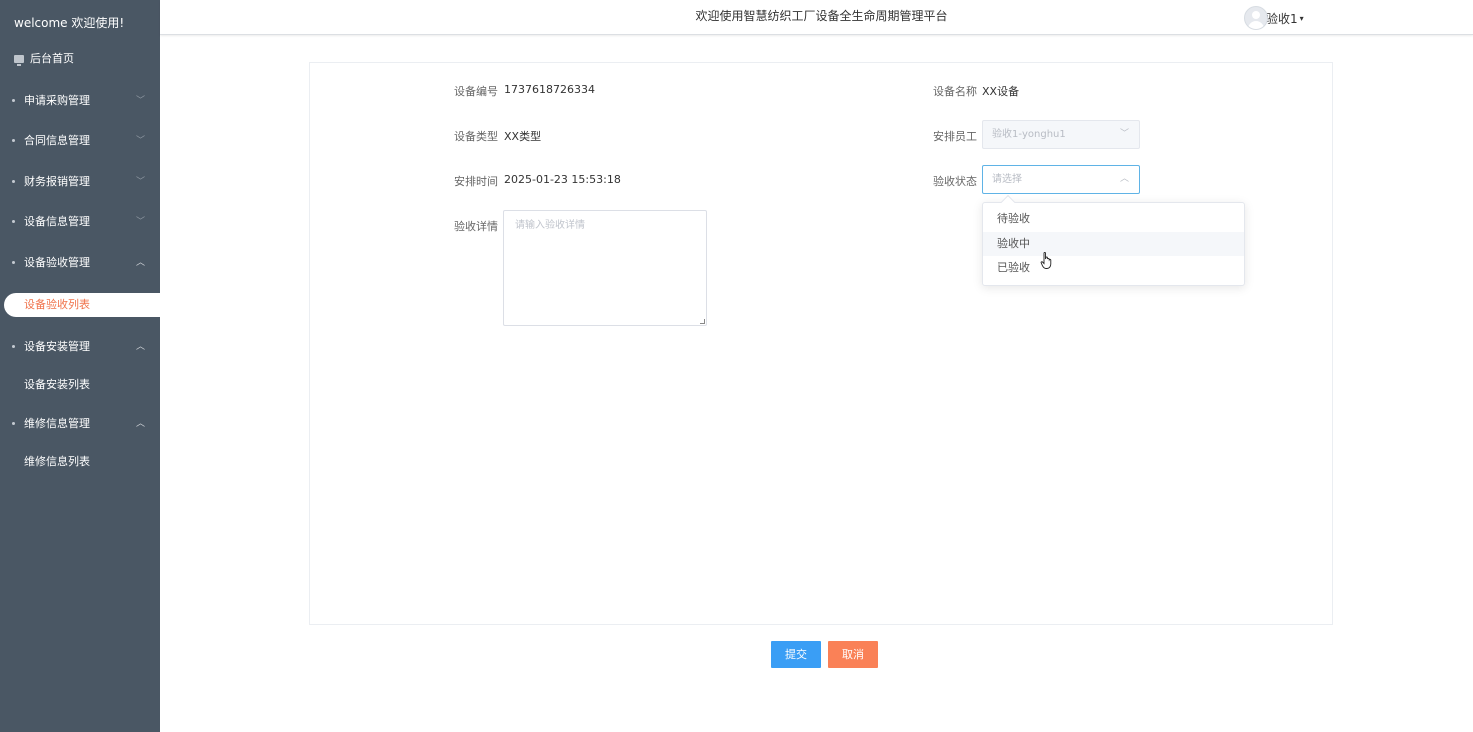 The width and height of the screenshot is (1473, 732). I want to click on sidebar-group-install: 设备安装管理 ︿, so click(80, 346).